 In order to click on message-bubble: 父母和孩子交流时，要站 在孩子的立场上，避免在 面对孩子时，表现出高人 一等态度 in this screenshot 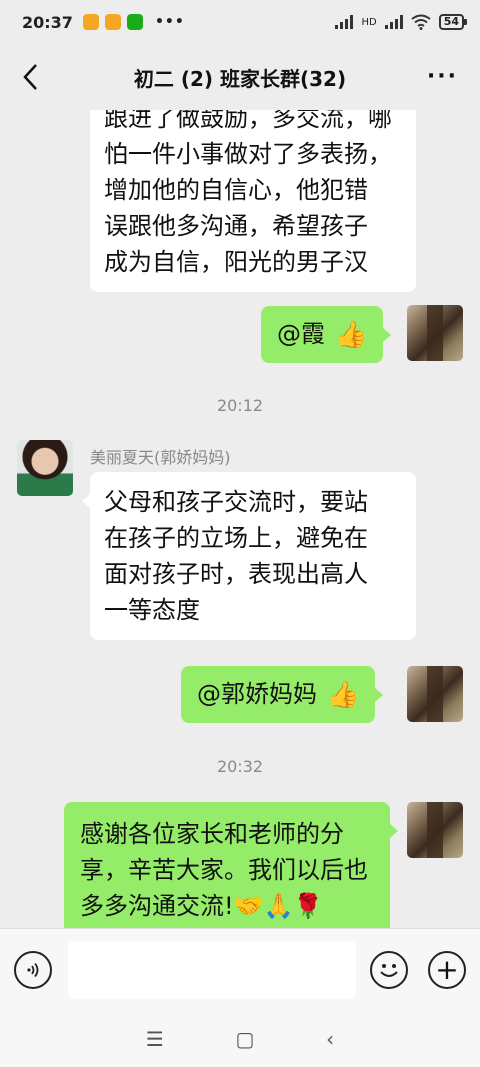, I will do `click(249, 556)`.